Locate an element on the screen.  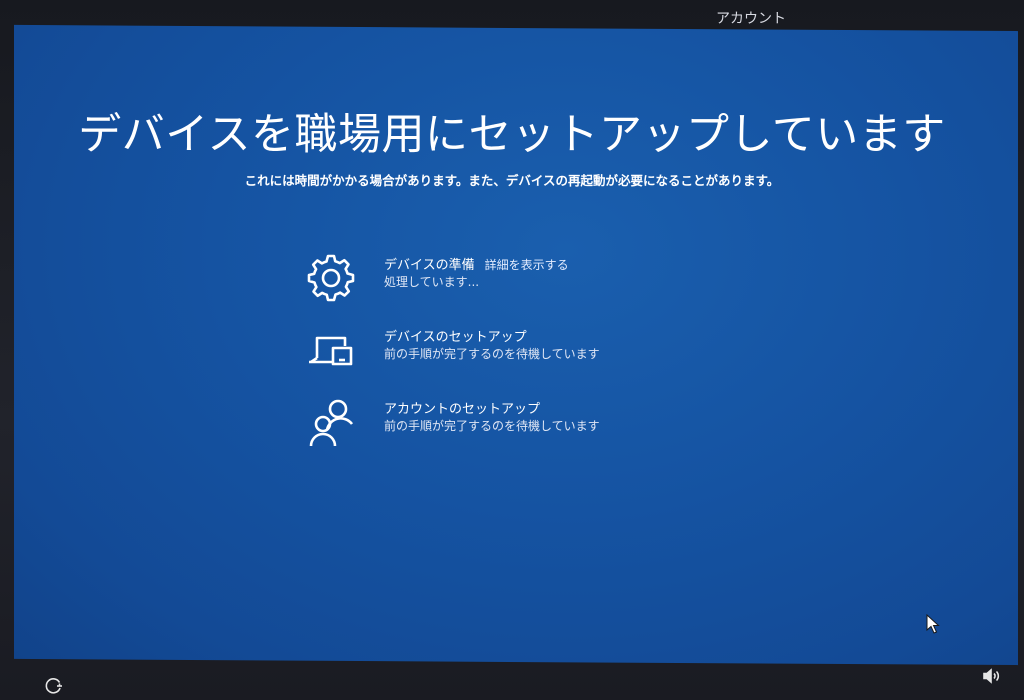
people-icon is located at coordinates (331, 423).